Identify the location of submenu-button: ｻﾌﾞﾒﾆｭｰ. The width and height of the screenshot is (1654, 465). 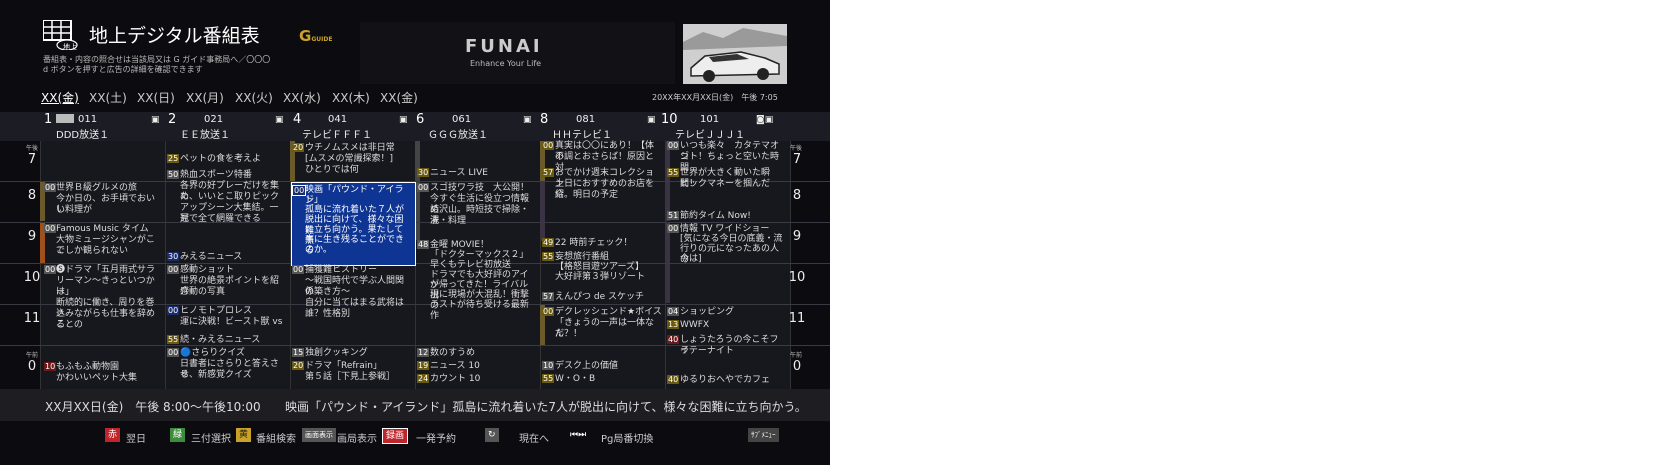
(763, 435).